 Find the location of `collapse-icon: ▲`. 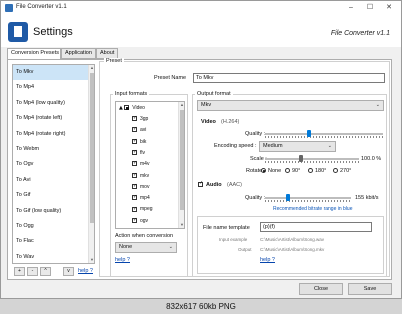

collapse-icon: ▲ is located at coordinates (121, 108).